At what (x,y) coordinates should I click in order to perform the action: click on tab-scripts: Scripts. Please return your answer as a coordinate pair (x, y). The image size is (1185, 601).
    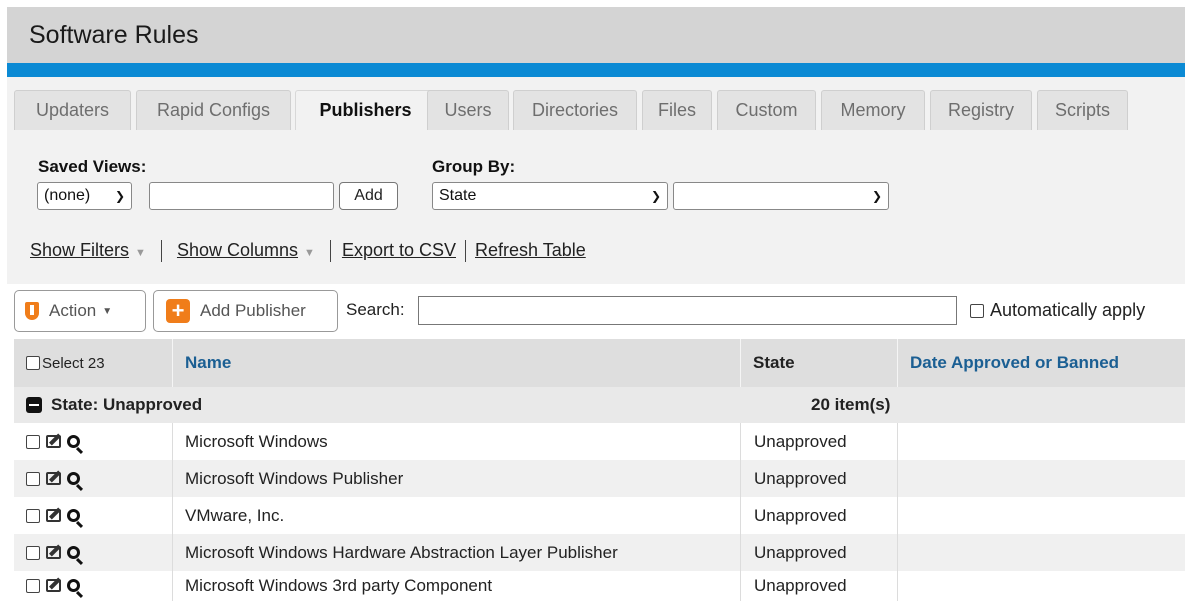
    Looking at the image, I should click on (1082, 110).